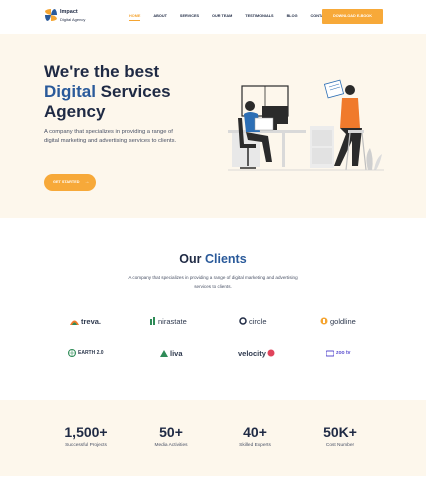 The image size is (426, 482). I want to click on brand-name: Impact, so click(69, 12).